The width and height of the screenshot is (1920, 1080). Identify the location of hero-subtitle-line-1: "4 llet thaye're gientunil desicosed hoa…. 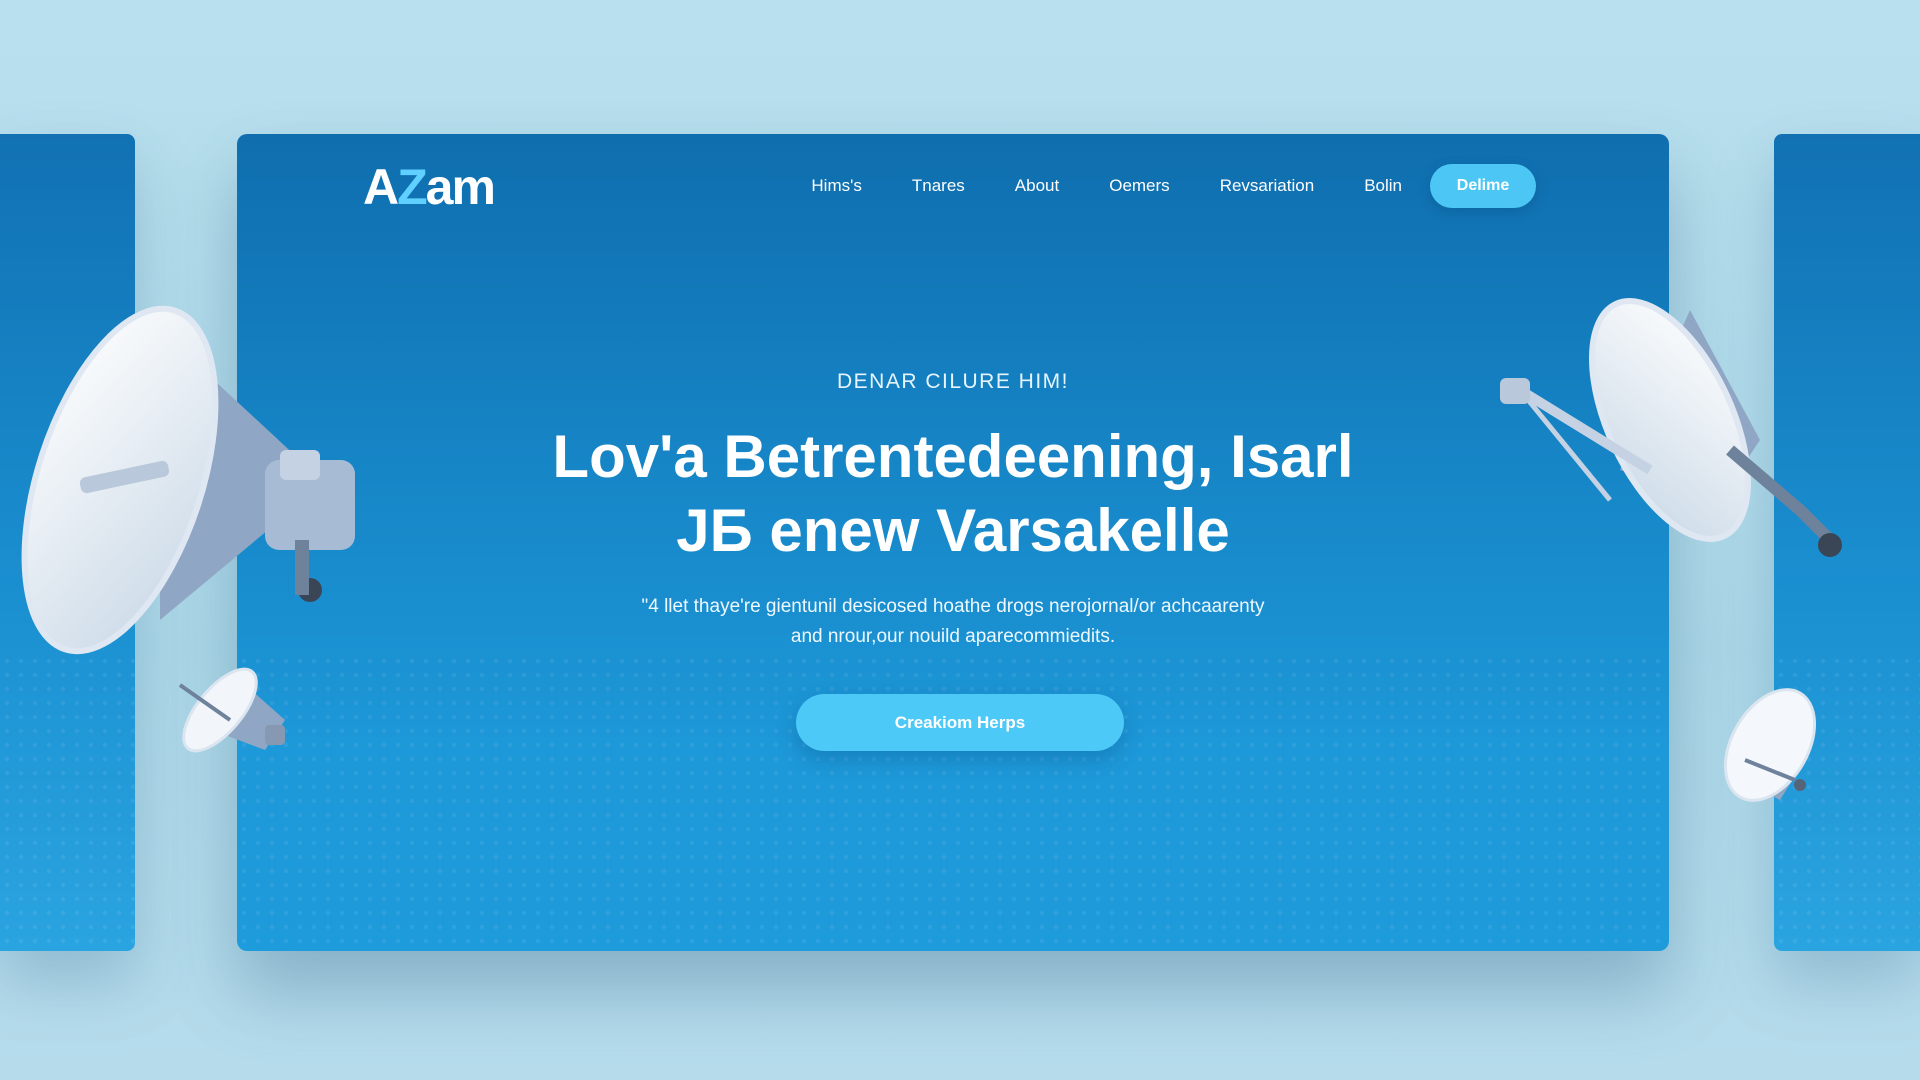
(953, 606).